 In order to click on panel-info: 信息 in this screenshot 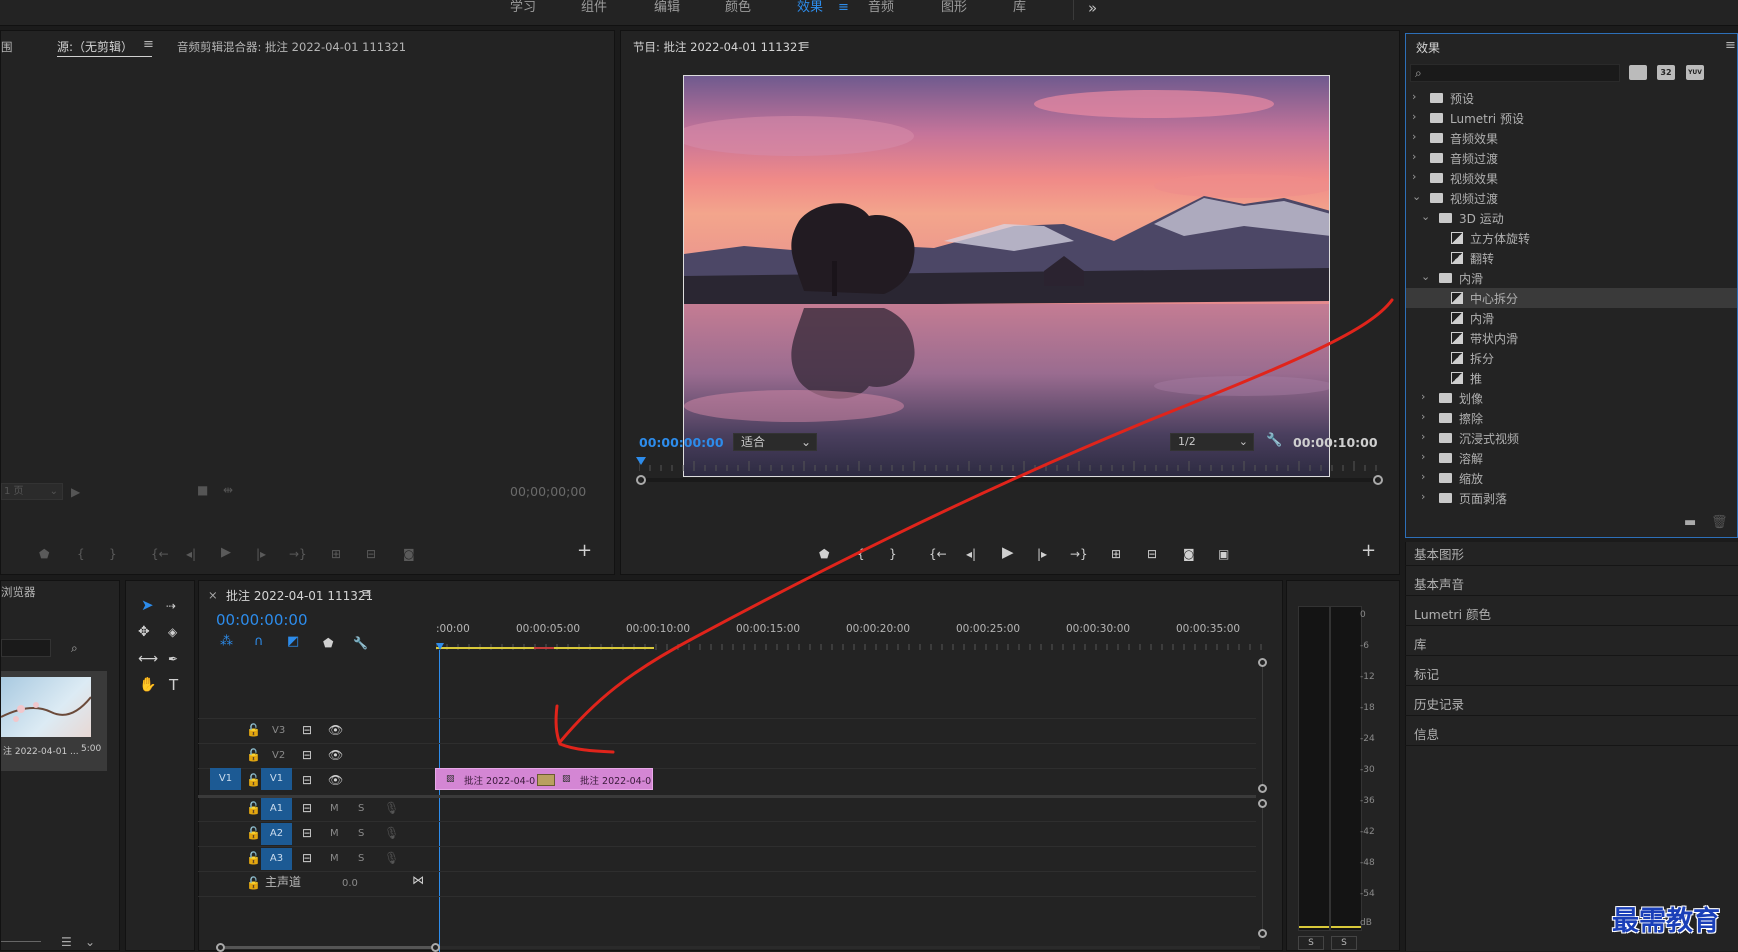, I will do `click(1426, 733)`.